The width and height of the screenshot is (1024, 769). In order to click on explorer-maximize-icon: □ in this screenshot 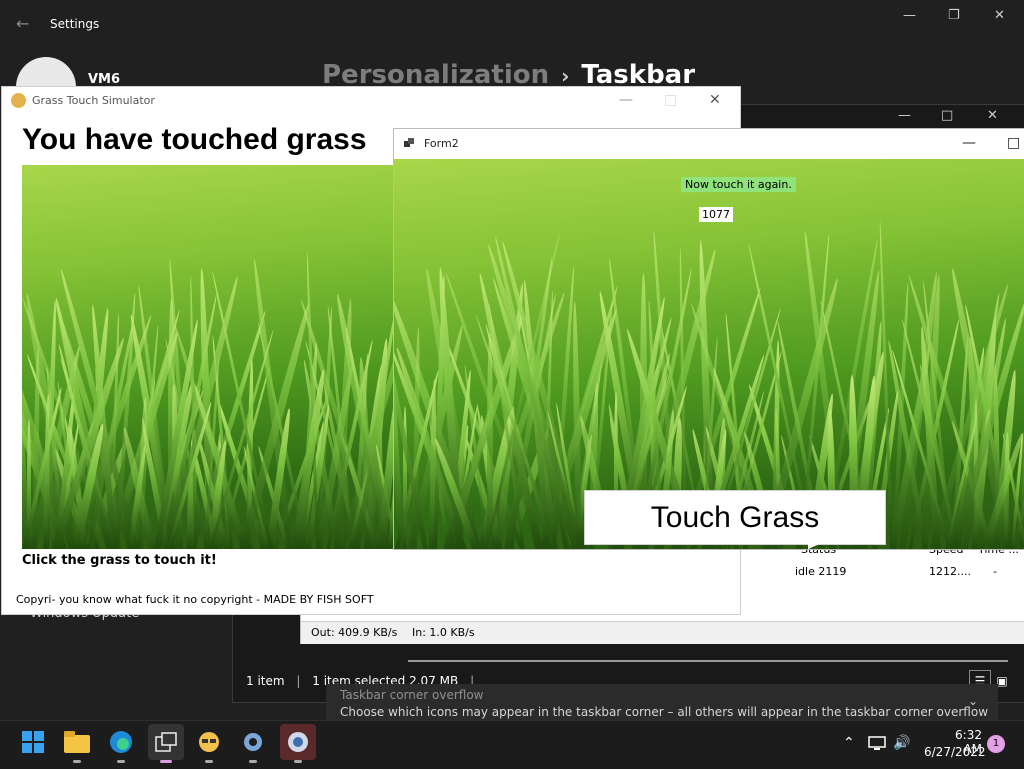, I will do `click(947, 115)`.